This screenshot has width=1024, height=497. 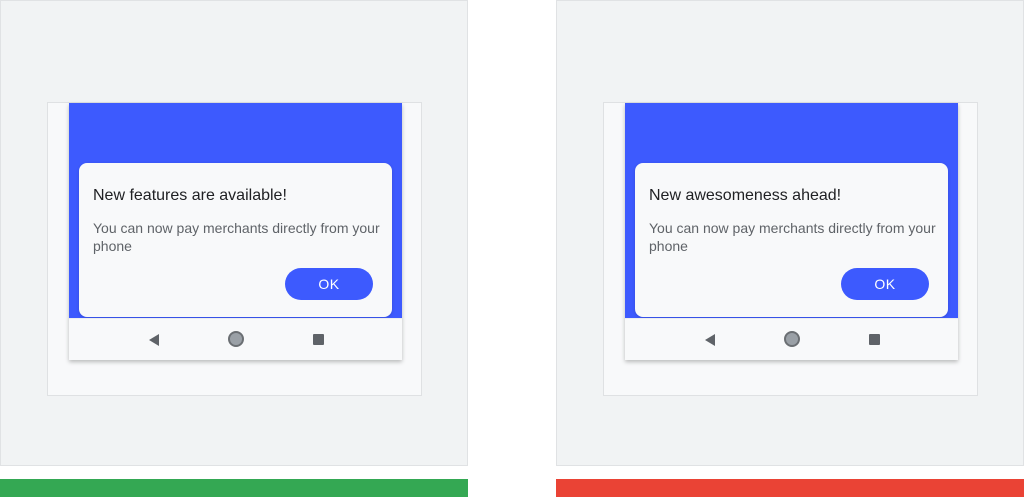 What do you see at coordinates (790, 488) in the screenshot?
I see `dont-indicator-bar` at bounding box center [790, 488].